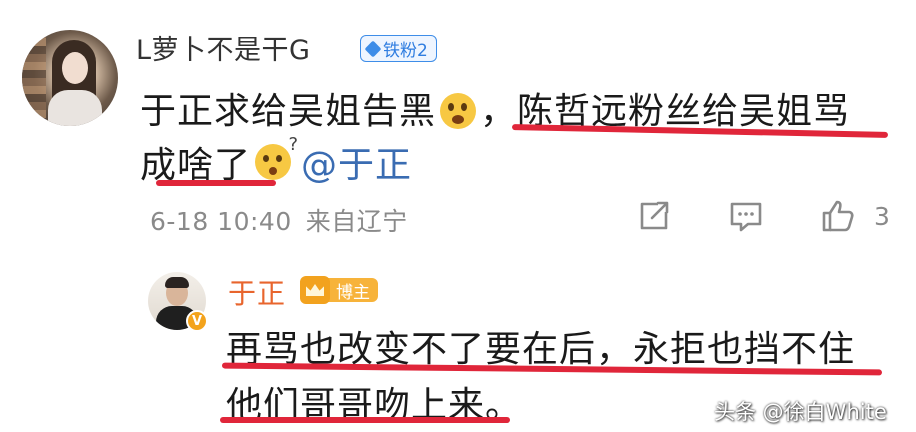 This screenshot has width=916, height=432. I want to click on host-badge-label: 博主, so click(353, 290).